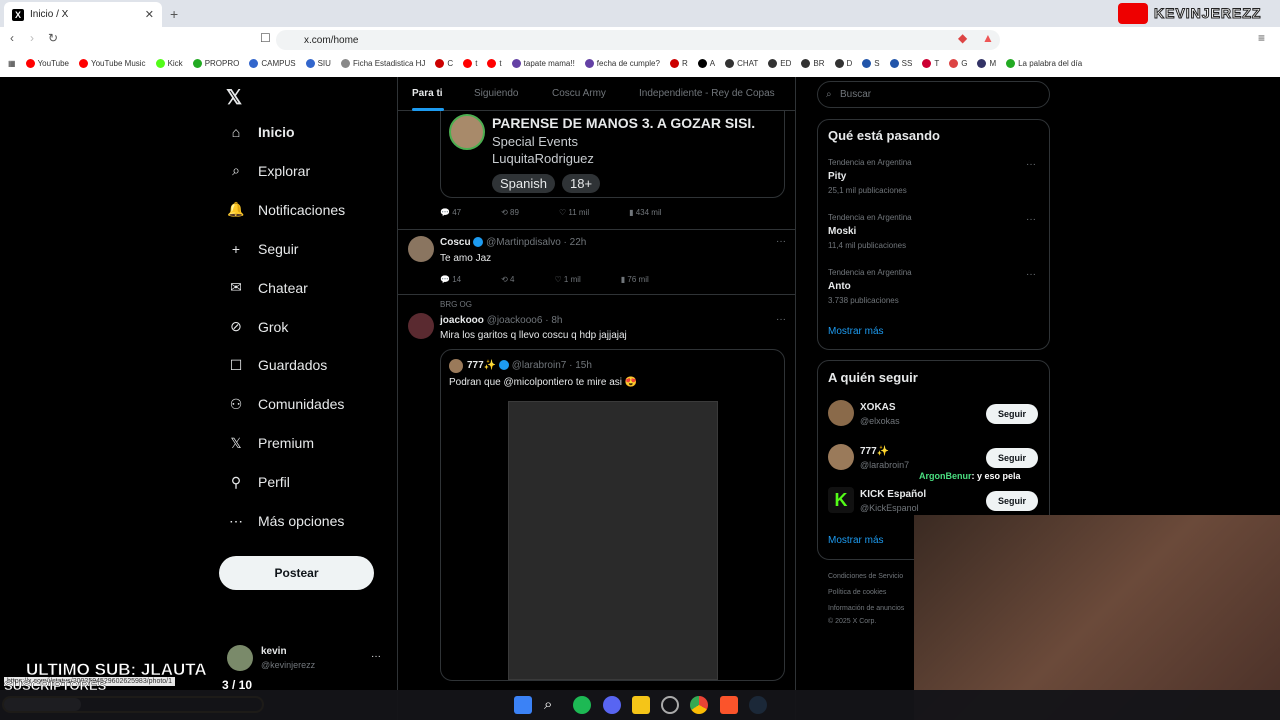 The width and height of the screenshot is (1280, 720). Describe the element at coordinates (169, 63) in the screenshot. I see `bookmark-item: Kick` at that location.